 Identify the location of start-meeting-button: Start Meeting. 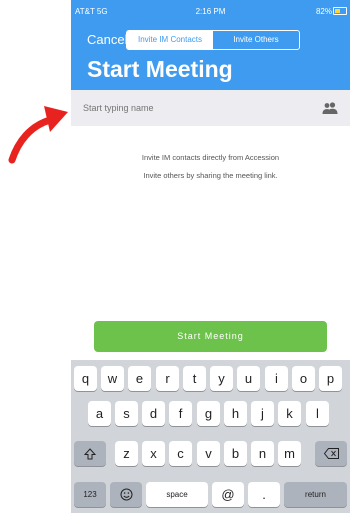
(210, 336).